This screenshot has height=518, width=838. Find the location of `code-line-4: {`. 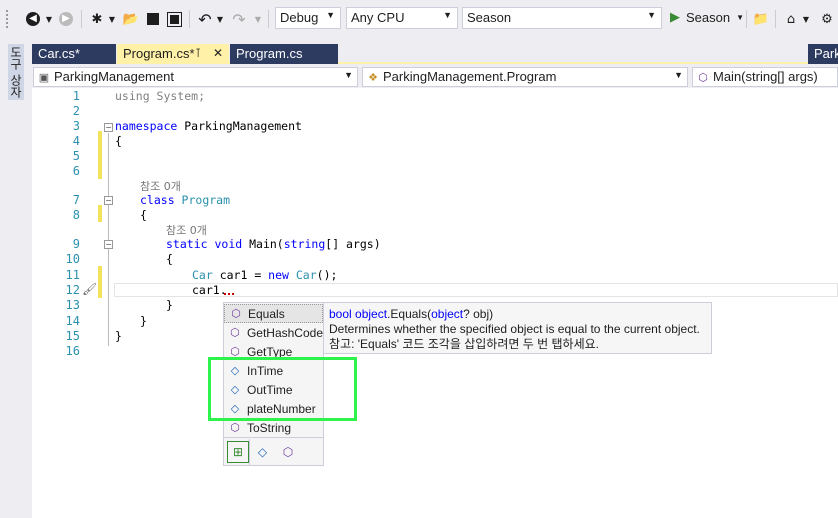

code-line-4: { is located at coordinates (118, 141).